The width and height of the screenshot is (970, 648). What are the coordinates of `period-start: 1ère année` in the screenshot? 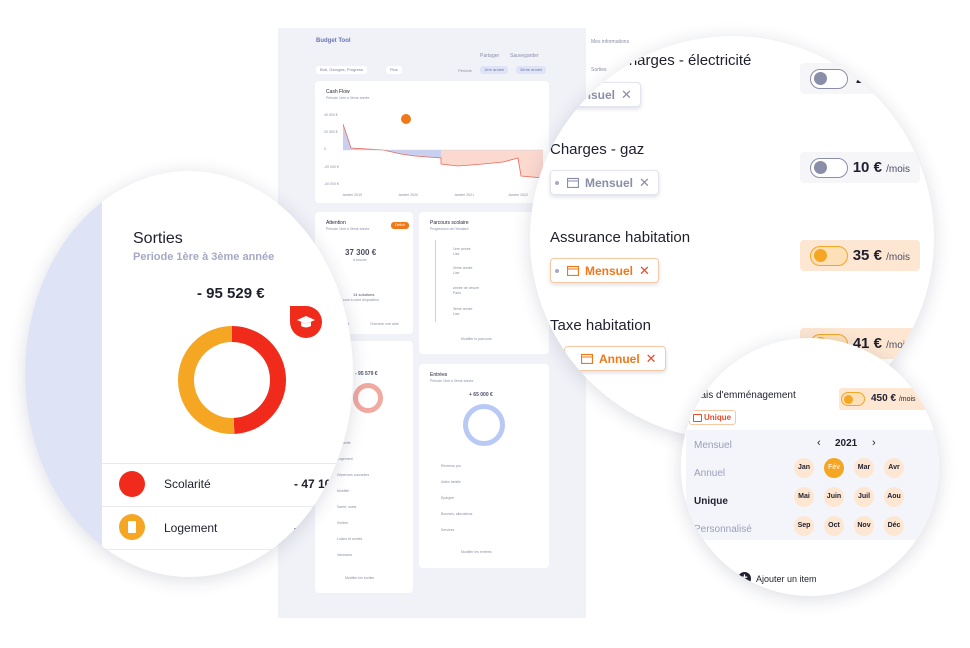 It's located at (494, 70).